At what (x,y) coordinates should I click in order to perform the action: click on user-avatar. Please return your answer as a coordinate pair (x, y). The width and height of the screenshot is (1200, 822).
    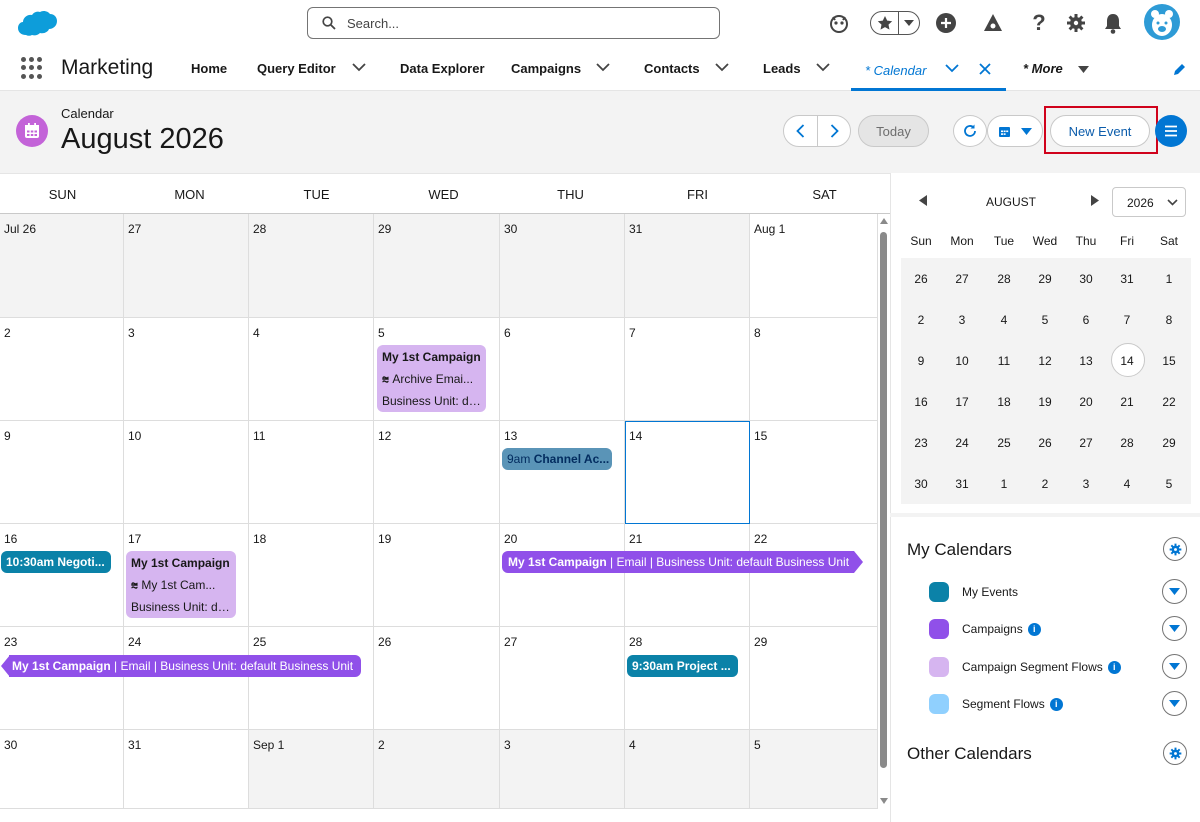
    Looking at the image, I should click on (1162, 22).